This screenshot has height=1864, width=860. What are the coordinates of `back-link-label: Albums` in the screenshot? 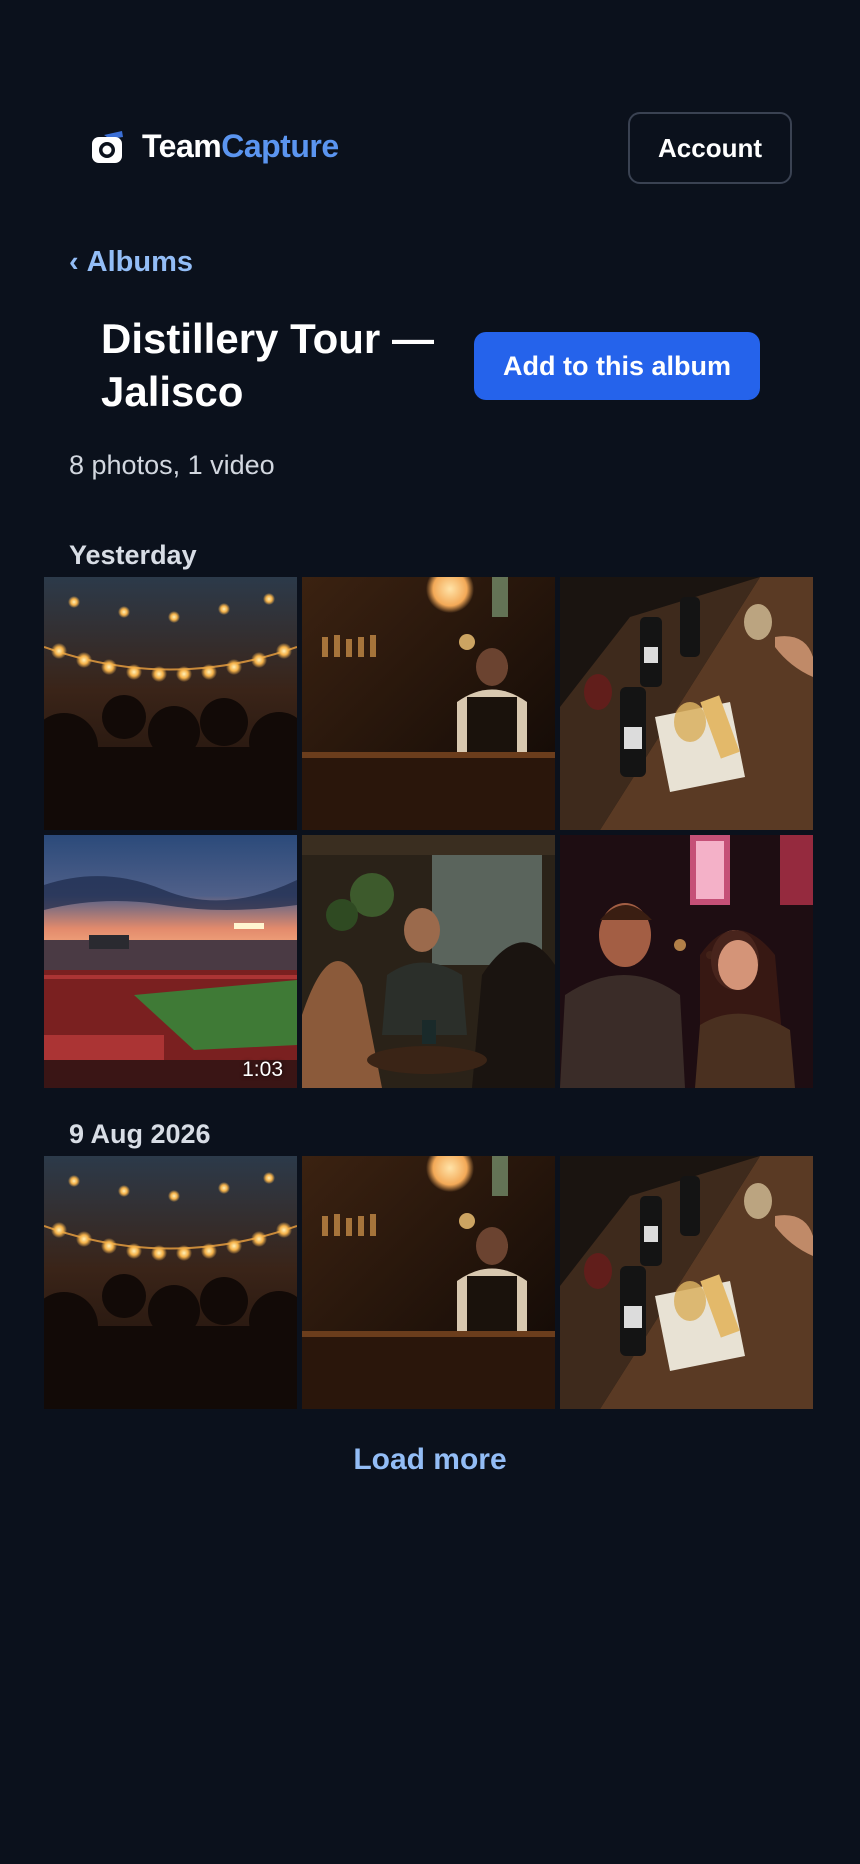 It's located at (140, 262).